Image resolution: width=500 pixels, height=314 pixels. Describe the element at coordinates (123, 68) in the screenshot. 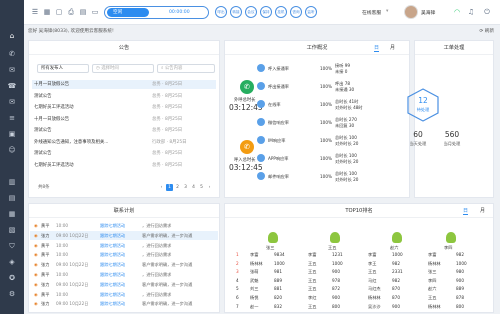

I see `date-input: ◷ 选择时间` at that location.